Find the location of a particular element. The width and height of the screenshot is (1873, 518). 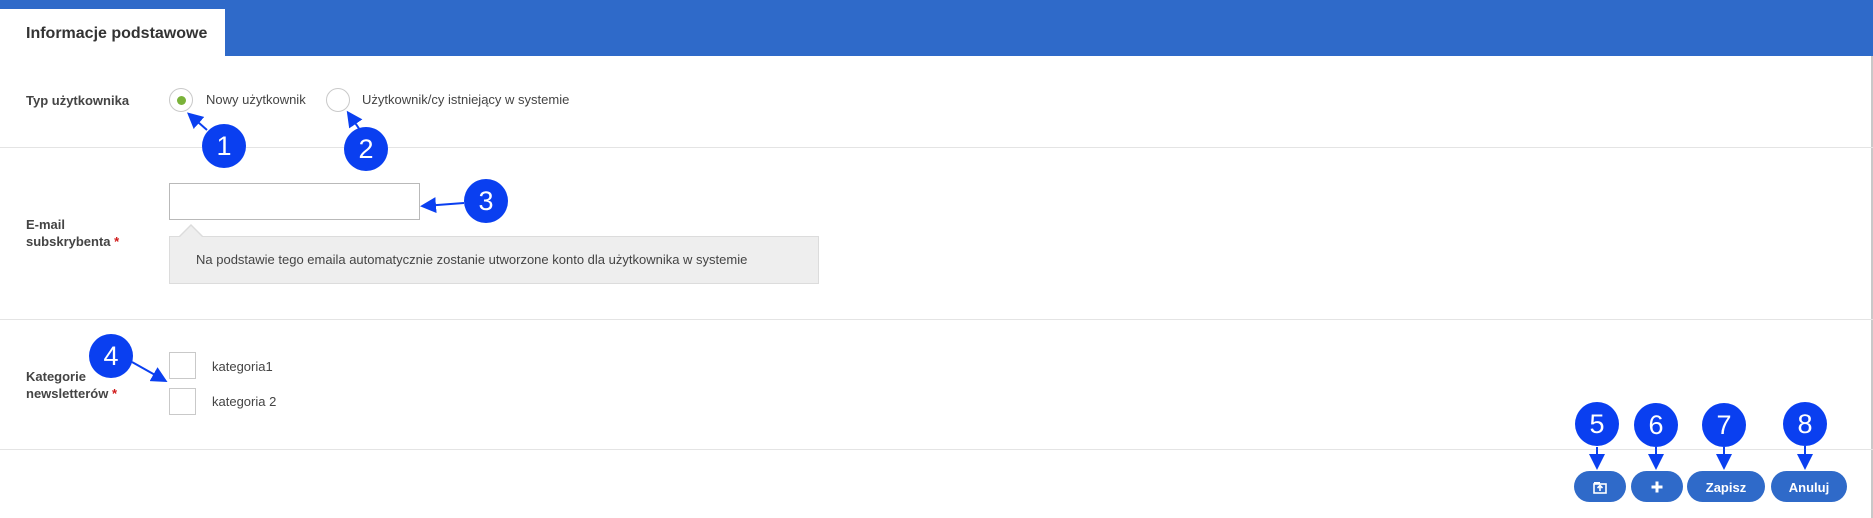

add-button is located at coordinates (1657, 486).